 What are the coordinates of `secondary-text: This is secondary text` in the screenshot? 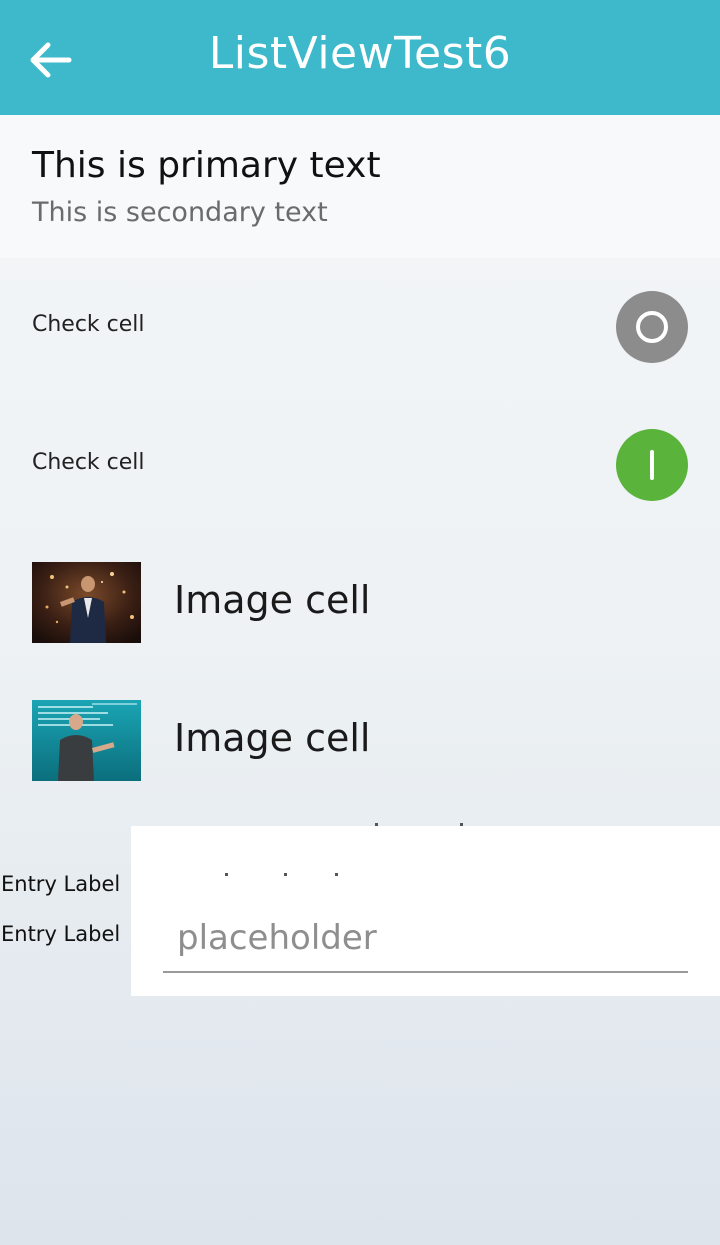 It's located at (180, 212).